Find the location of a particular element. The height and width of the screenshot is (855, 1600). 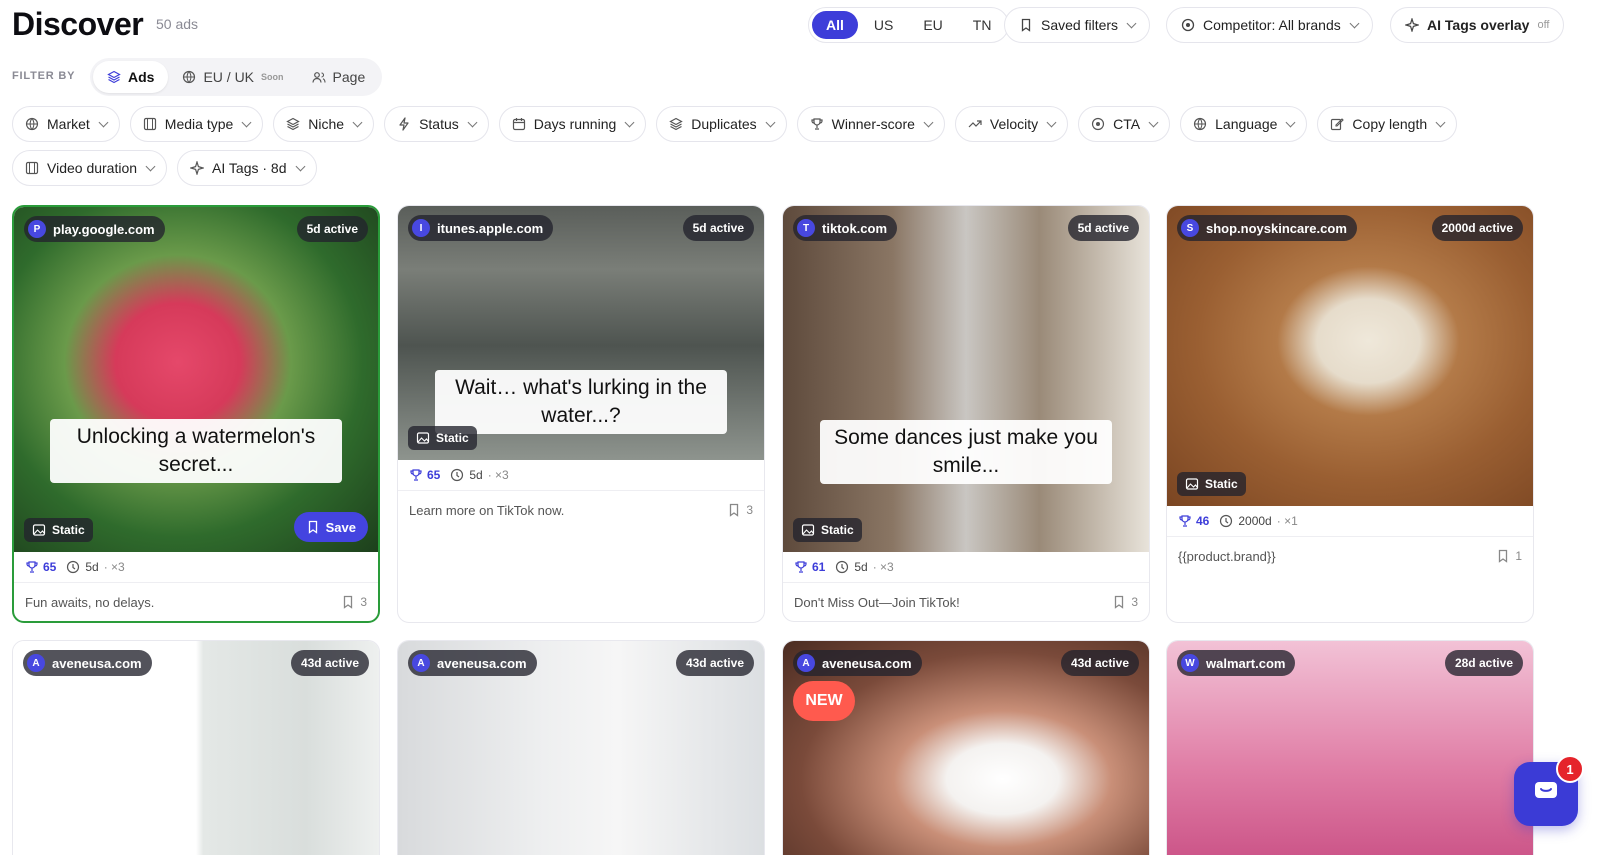

advertiser-domain: Ttiktok.com is located at coordinates (845, 228).